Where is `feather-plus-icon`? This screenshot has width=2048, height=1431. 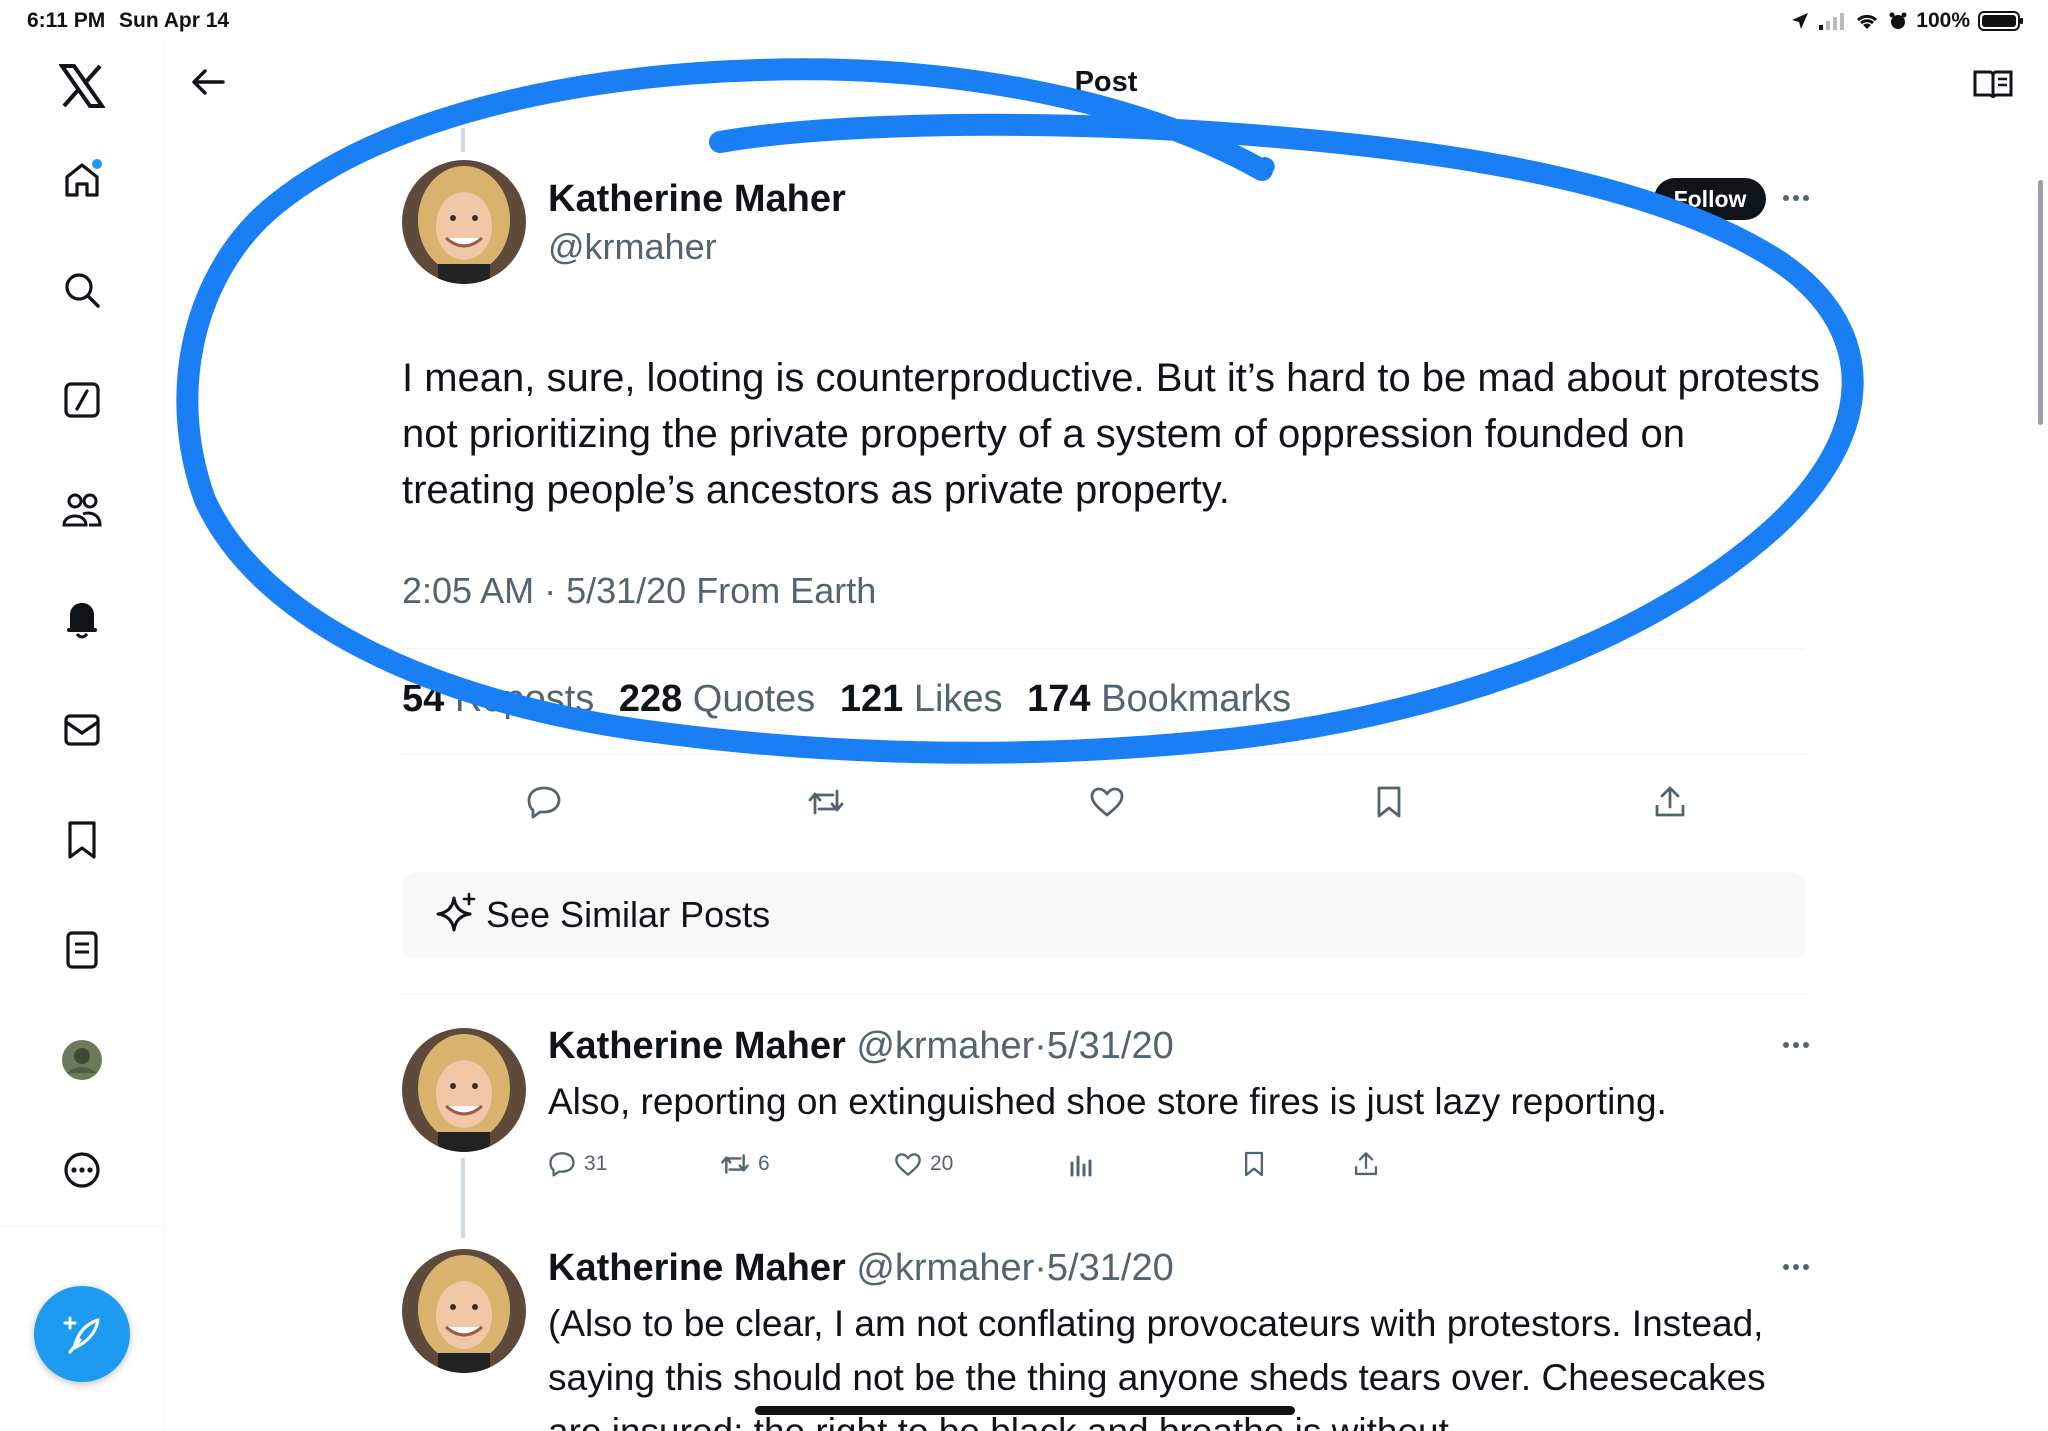
feather-plus-icon is located at coordinates (81, 1335).